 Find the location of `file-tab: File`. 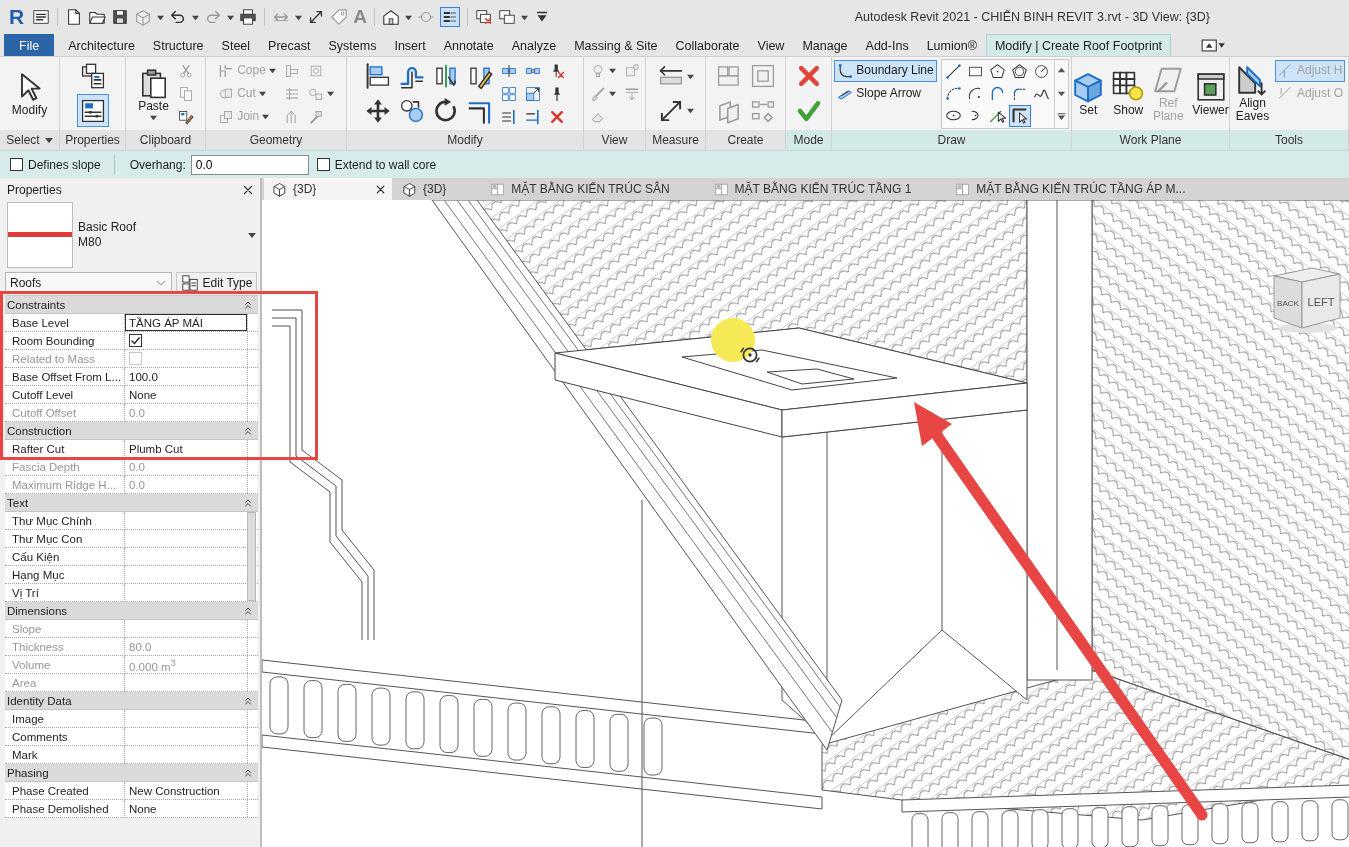

file-tab: File is located at coordinates (29, 45).